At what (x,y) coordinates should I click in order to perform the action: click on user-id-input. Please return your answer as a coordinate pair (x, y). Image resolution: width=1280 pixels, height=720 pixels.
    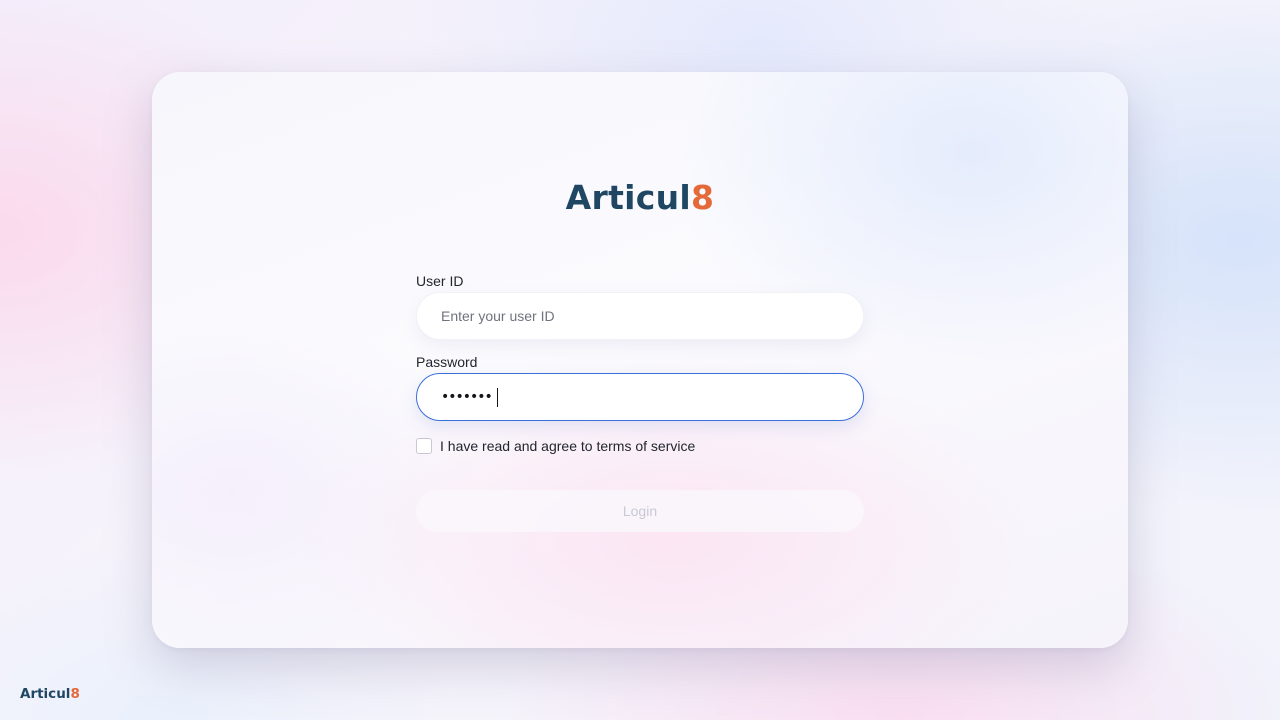
    Looking at the image, I should click on (640, 316).